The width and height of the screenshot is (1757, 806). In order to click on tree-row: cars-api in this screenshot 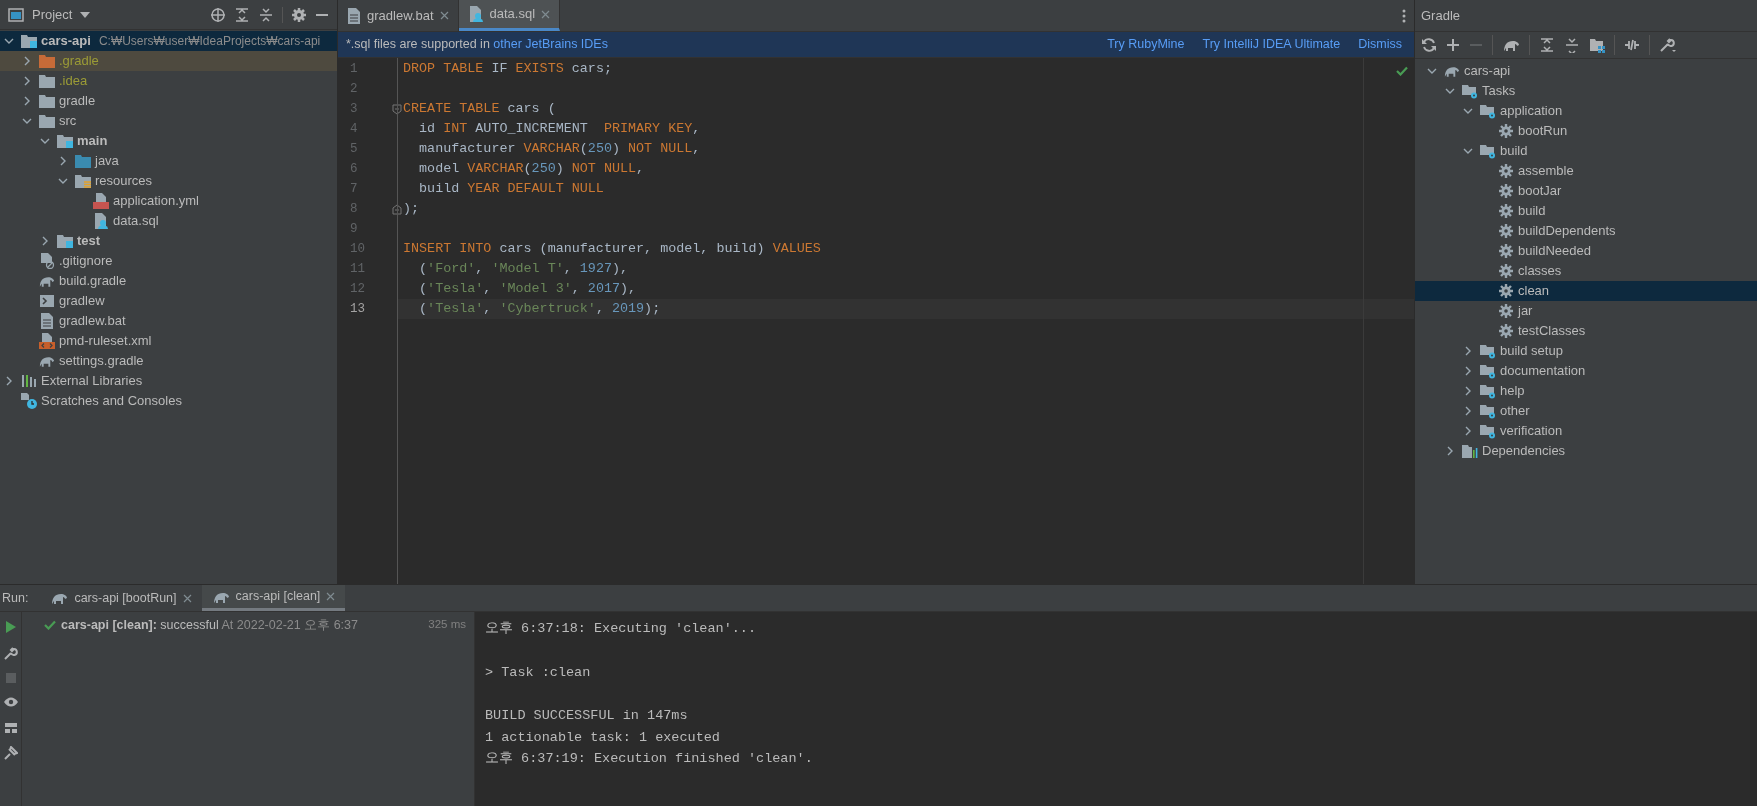, I will do `click(1586, 71)`.